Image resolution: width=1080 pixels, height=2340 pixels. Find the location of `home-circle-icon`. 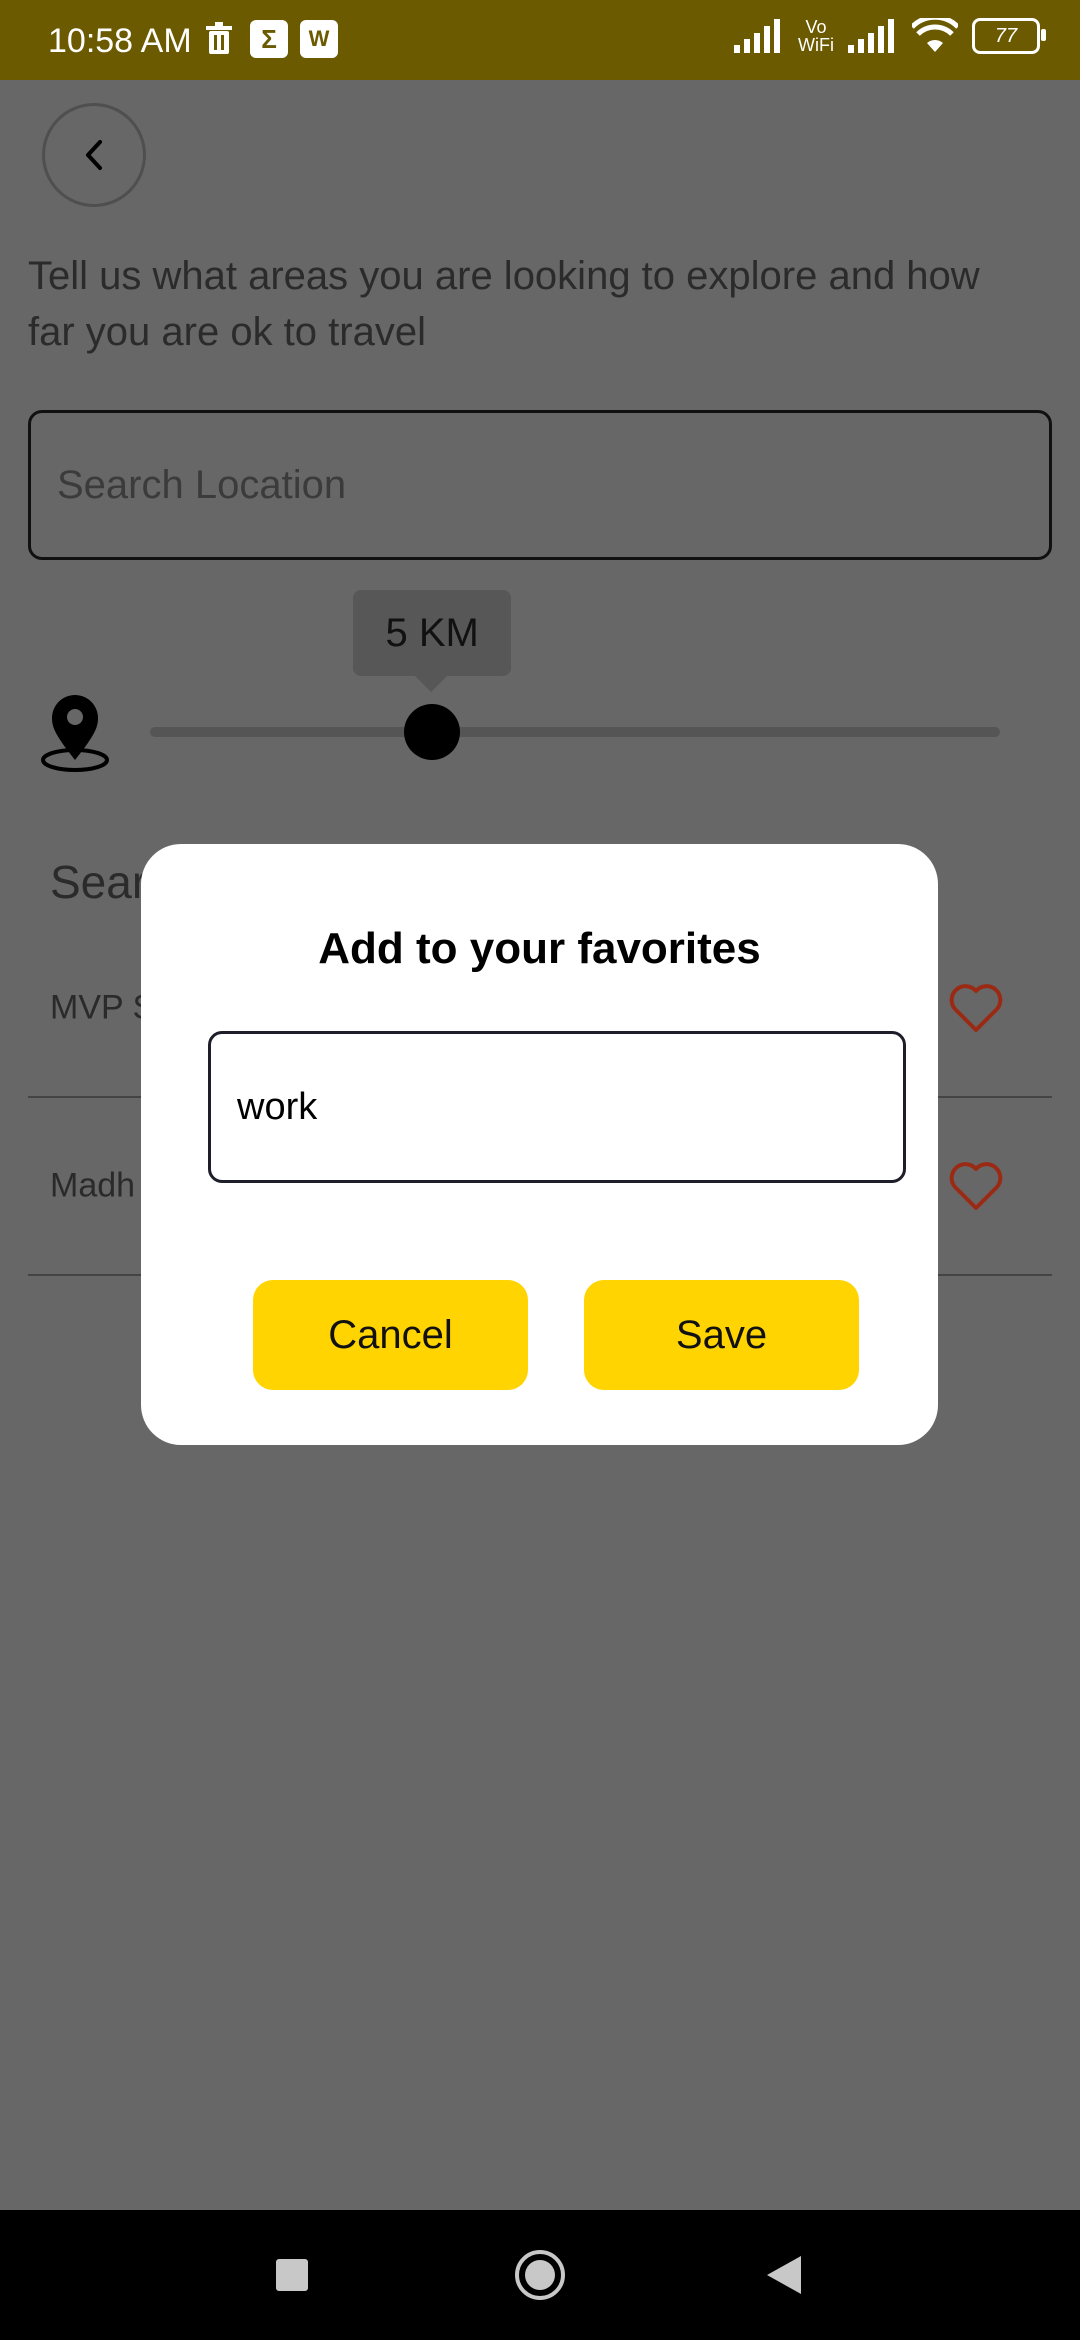

home-circle-icon is located at coordinates (540, 2275).